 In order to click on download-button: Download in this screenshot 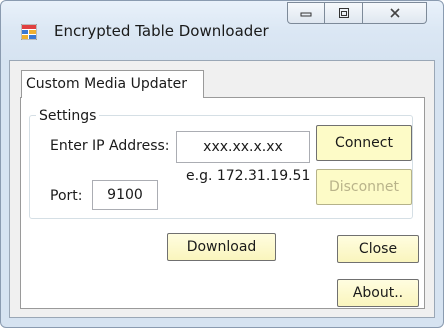, I will do `click(221, 247)`.